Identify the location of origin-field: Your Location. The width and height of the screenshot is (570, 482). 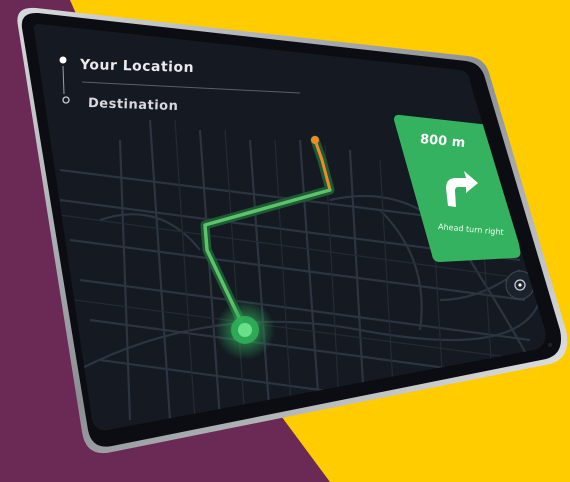
(137, 66).